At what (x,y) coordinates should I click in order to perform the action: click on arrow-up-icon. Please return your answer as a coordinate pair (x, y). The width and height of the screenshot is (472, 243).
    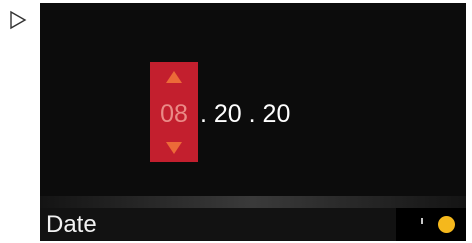
    Looking at the image, I should click on (174, 77).